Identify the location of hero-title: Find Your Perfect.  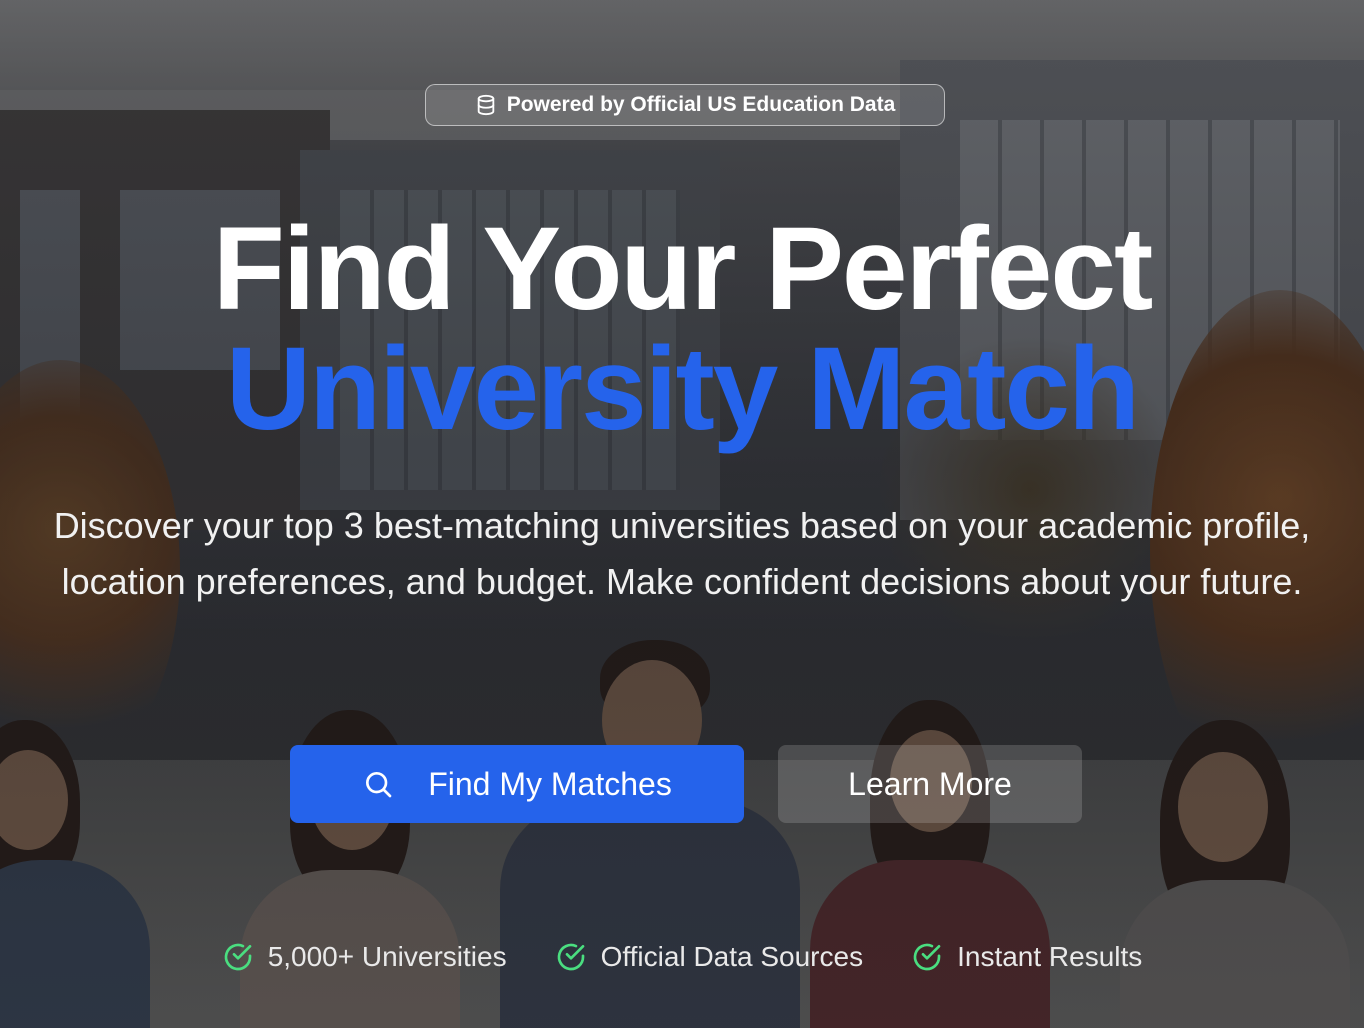
(683, 269).